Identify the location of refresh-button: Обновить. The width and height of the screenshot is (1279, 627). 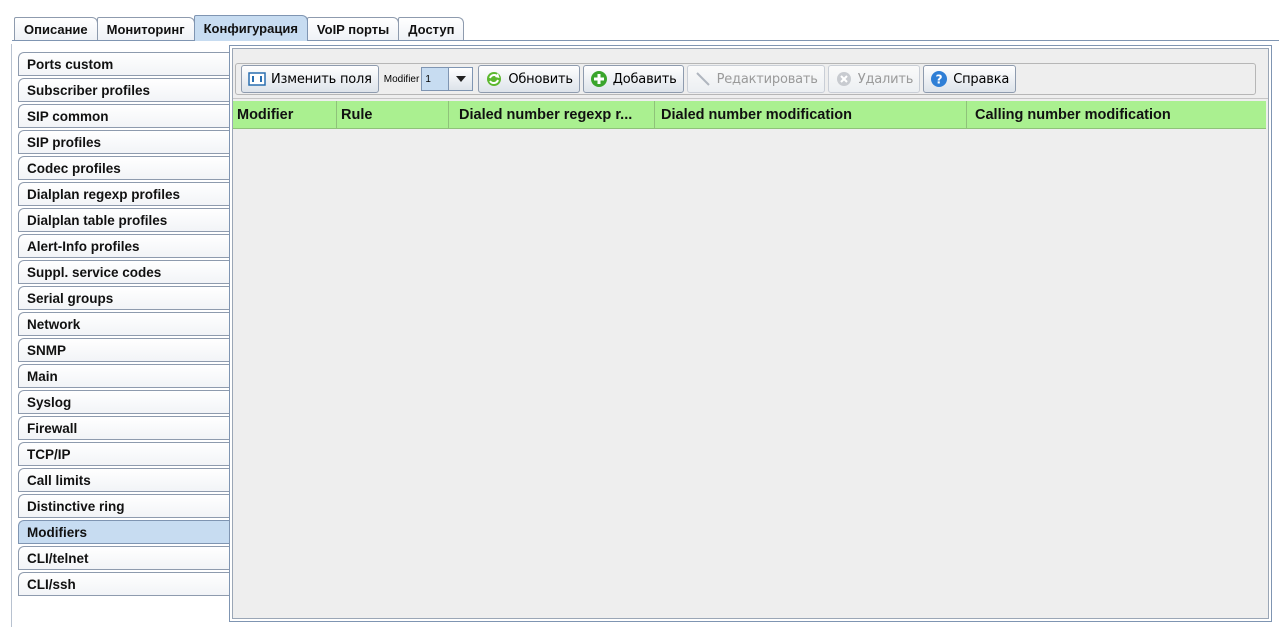
(529, 79).